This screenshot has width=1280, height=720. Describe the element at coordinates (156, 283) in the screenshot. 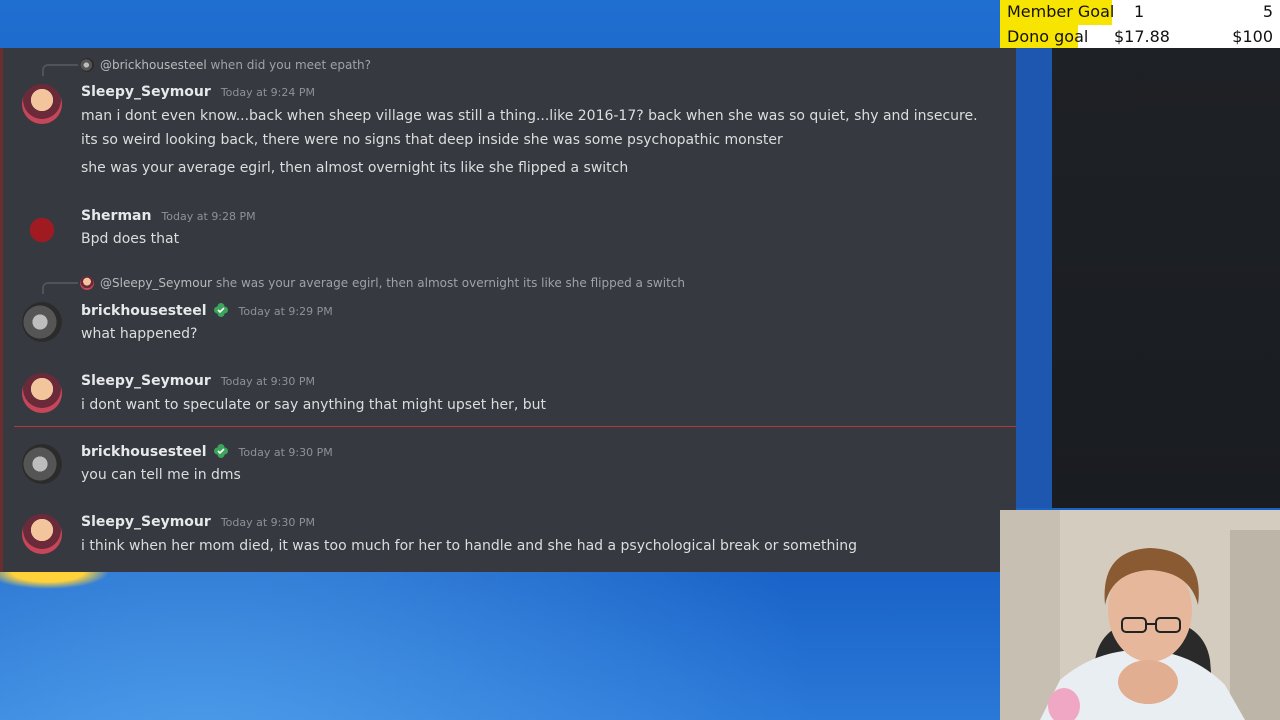

I see `reply-mention: @Sleepy_Seymour` at that location.